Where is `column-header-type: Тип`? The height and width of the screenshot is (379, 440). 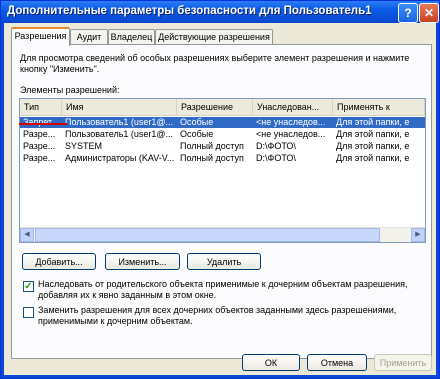
column-header-type: Тип is located at coordinates (41, 107).